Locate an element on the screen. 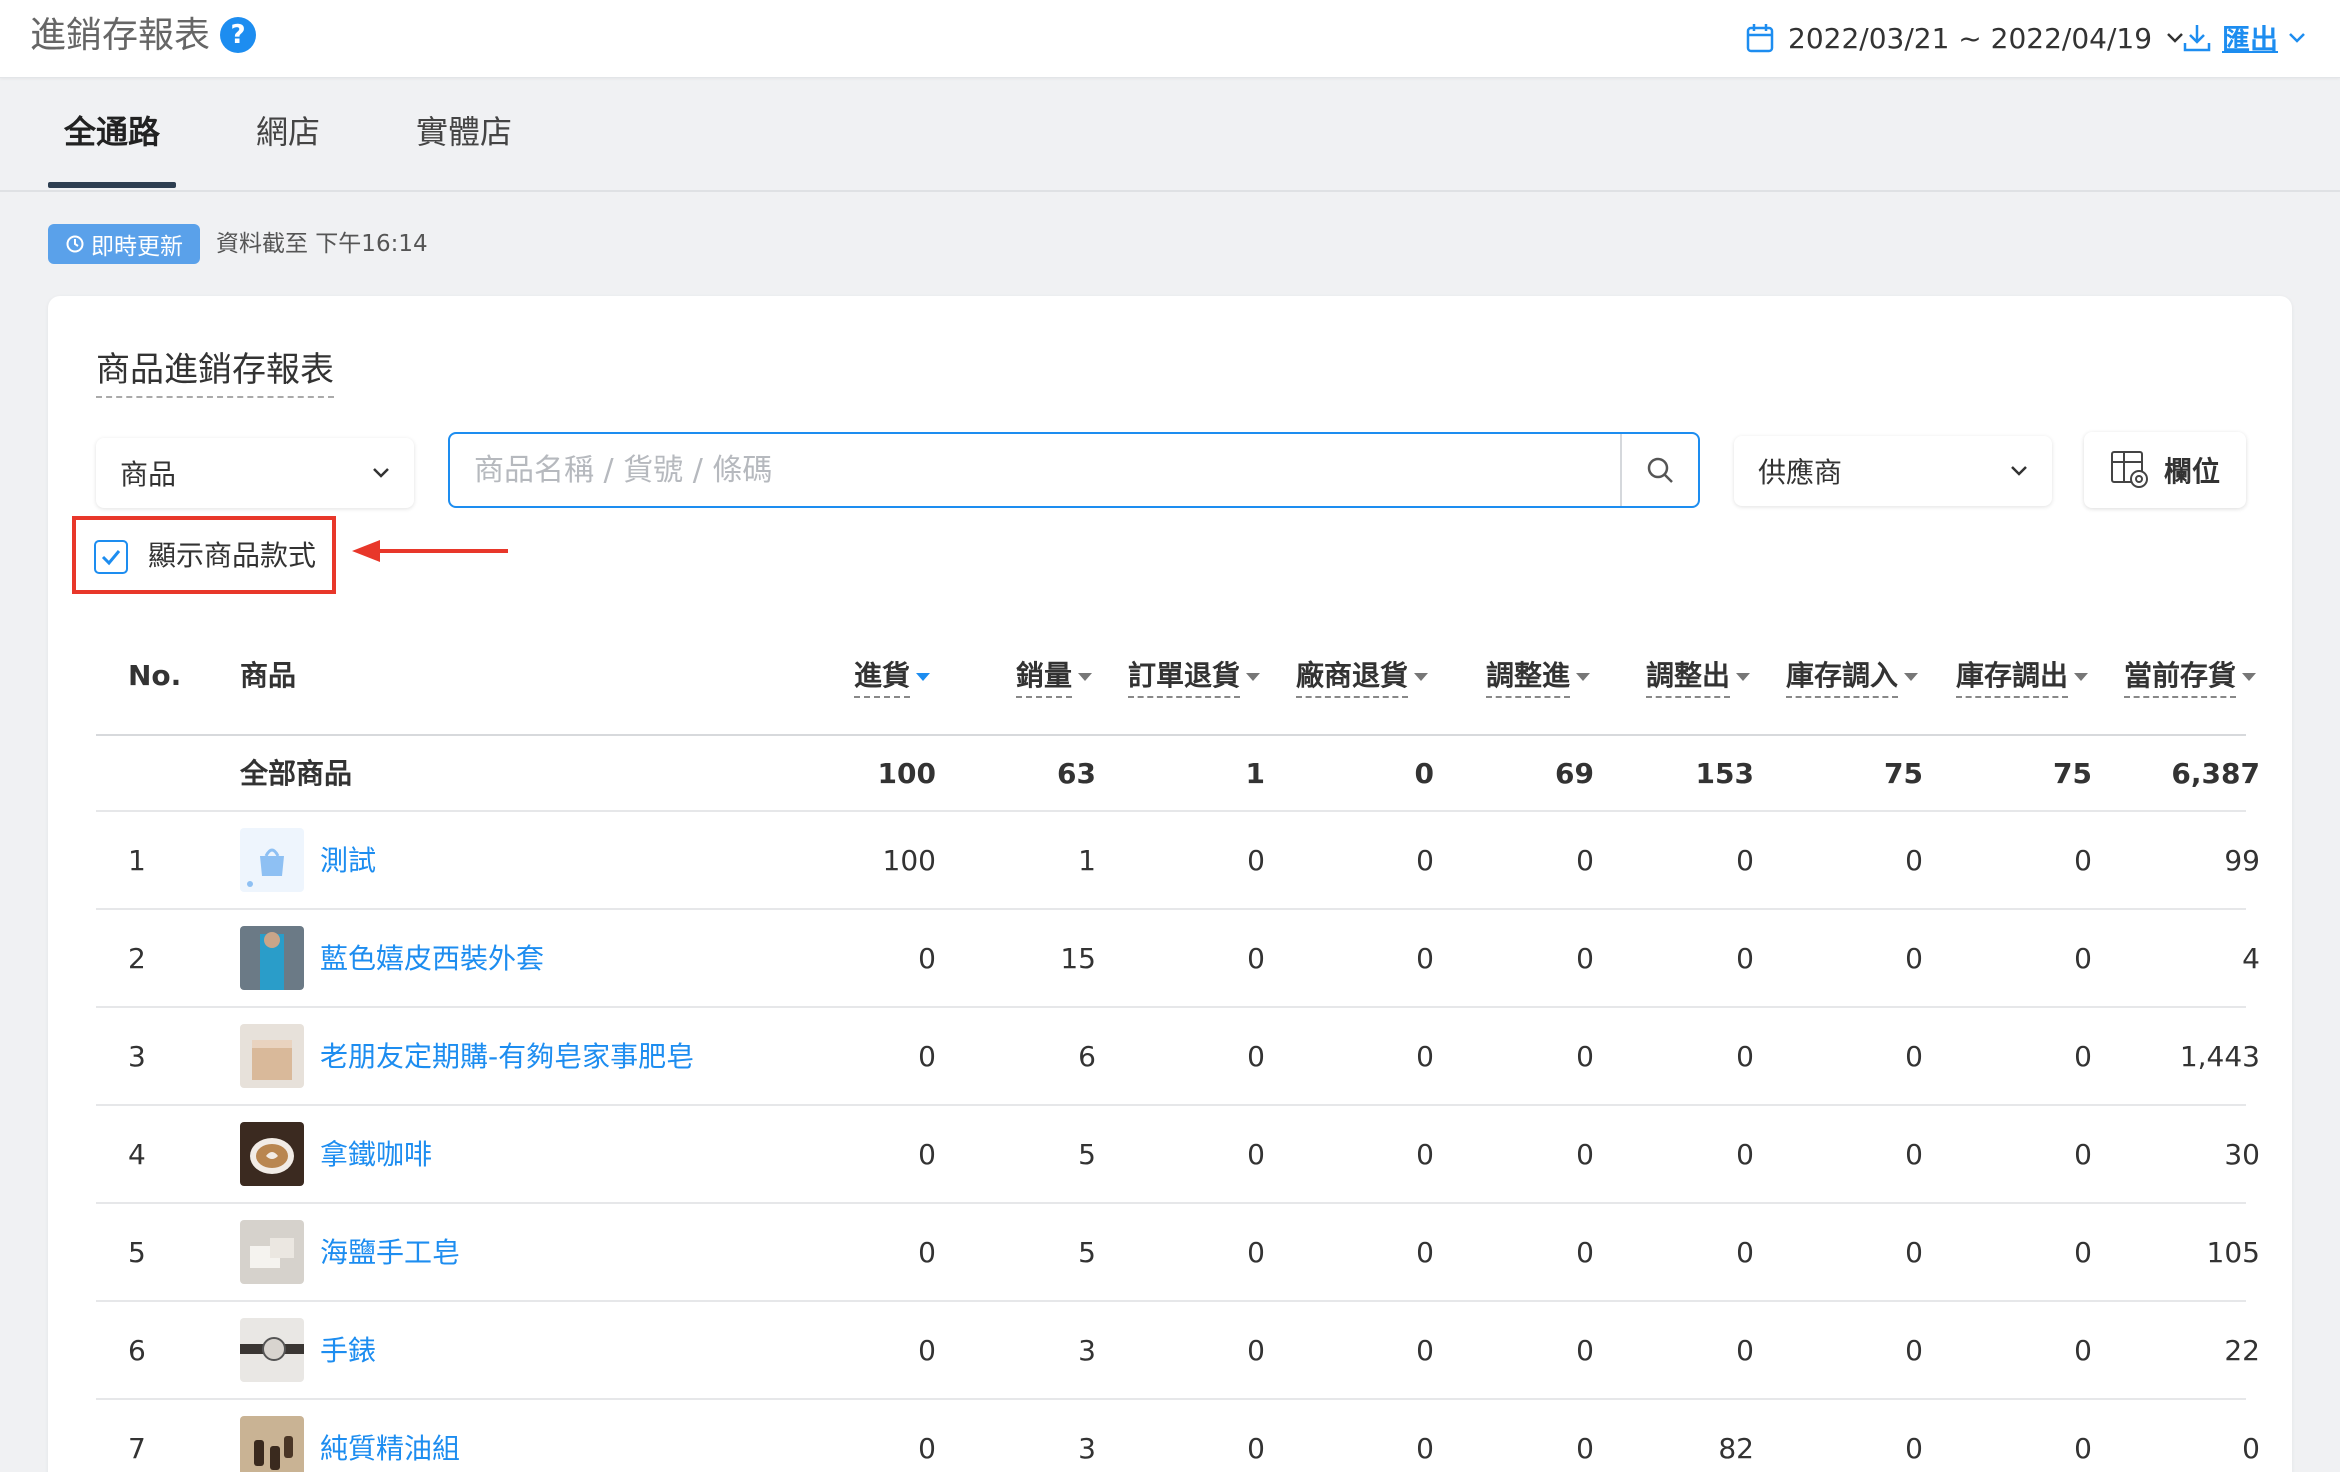  download-icon is located at coordinates (2197, 38).